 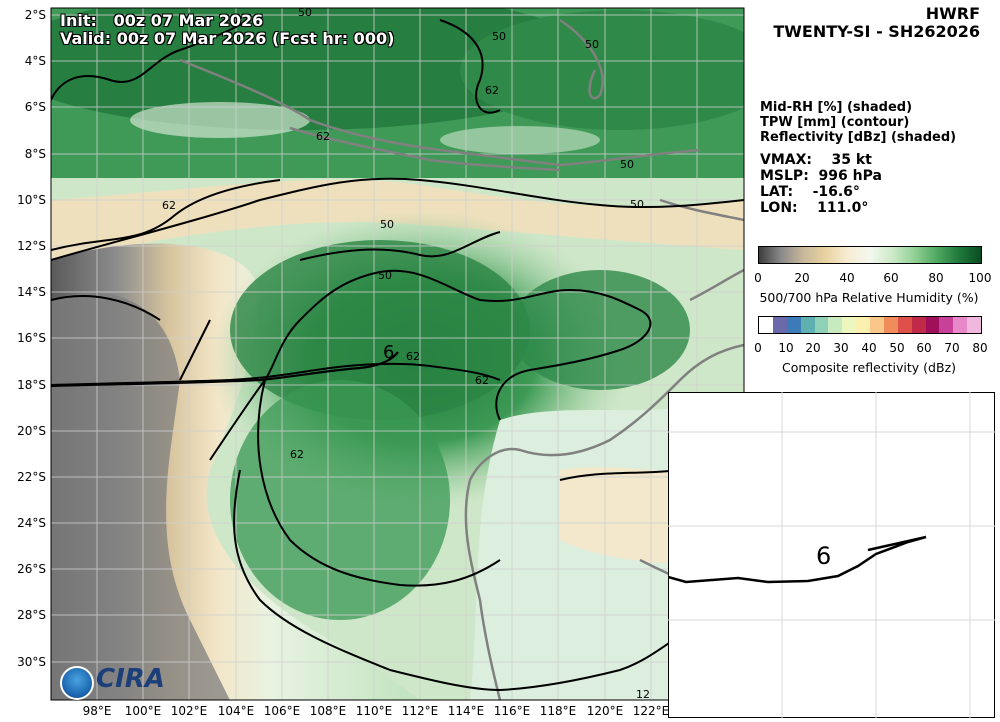 I want to click on lon-label: 108°E, so click(x=328, y=711).